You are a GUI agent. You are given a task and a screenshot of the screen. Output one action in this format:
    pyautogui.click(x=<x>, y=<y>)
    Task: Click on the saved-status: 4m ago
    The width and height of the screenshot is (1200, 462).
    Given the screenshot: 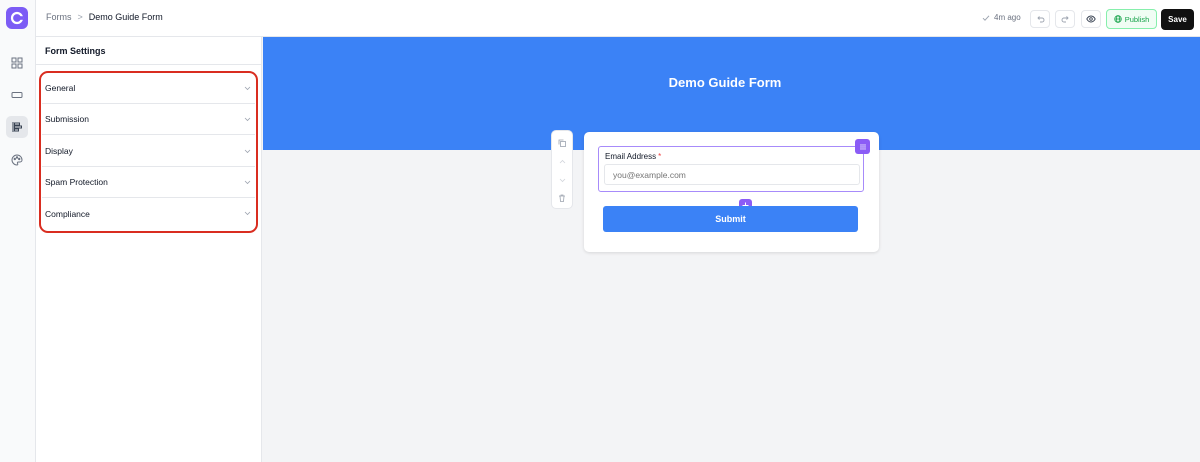 What is the action you would take?
    pyautogui.click(x=1001, y=17)
    